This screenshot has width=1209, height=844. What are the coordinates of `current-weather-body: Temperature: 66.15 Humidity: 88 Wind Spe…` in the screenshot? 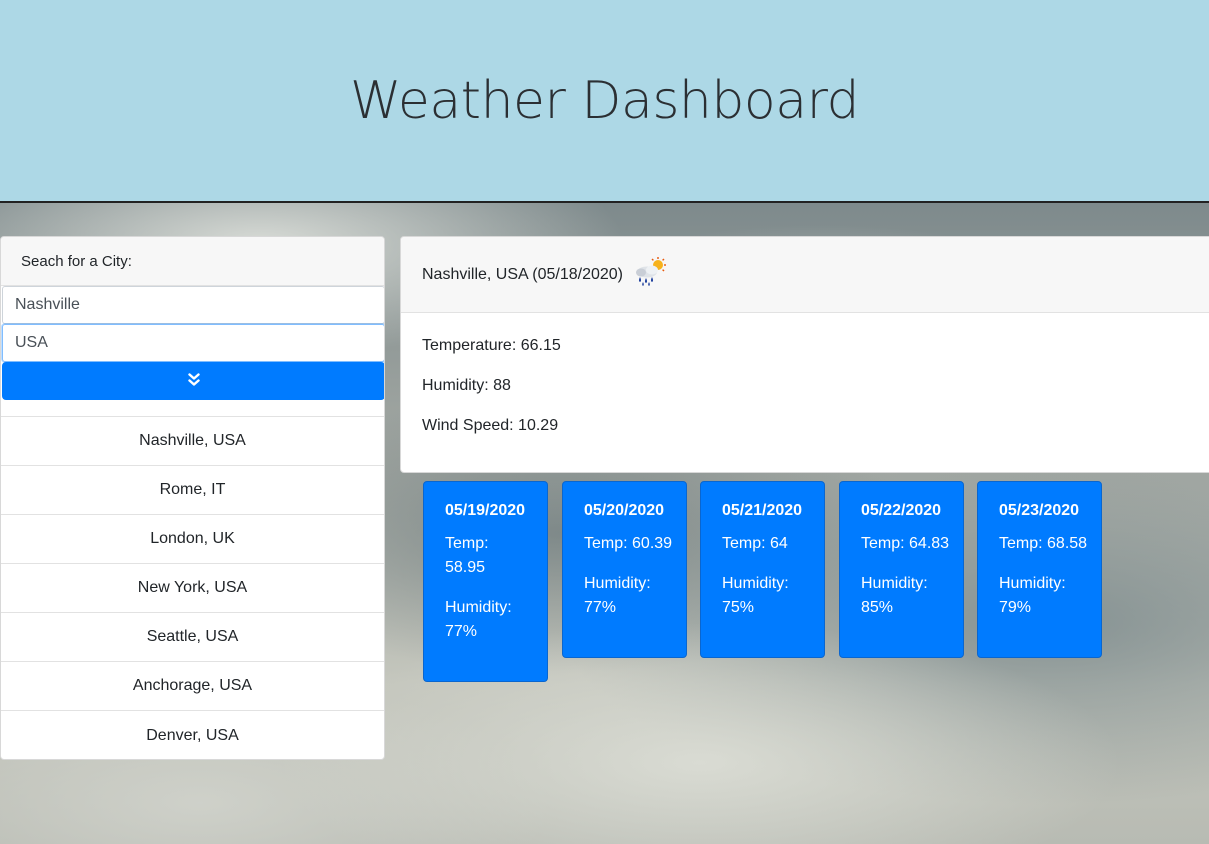 It's located at (805, 384).